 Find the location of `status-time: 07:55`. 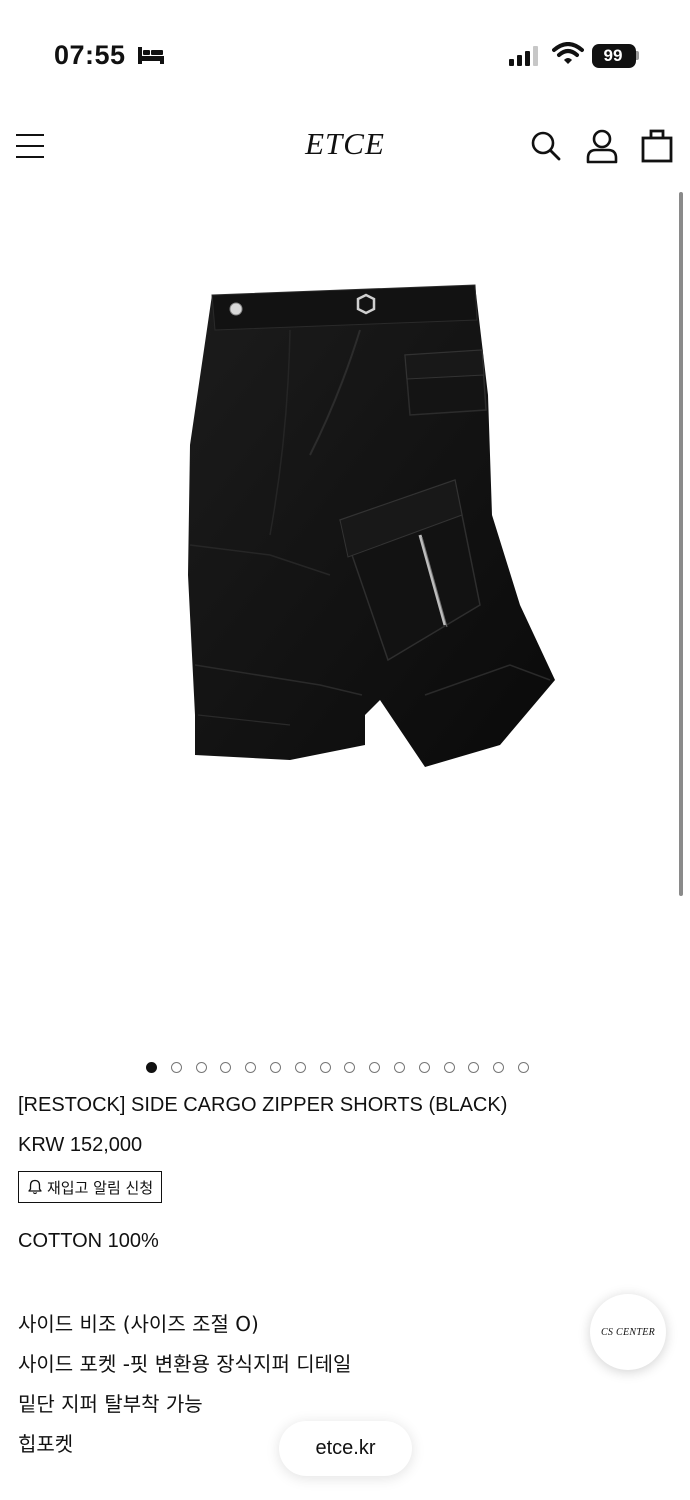

status-time: 07:55 is located at coordinates (90, 55).